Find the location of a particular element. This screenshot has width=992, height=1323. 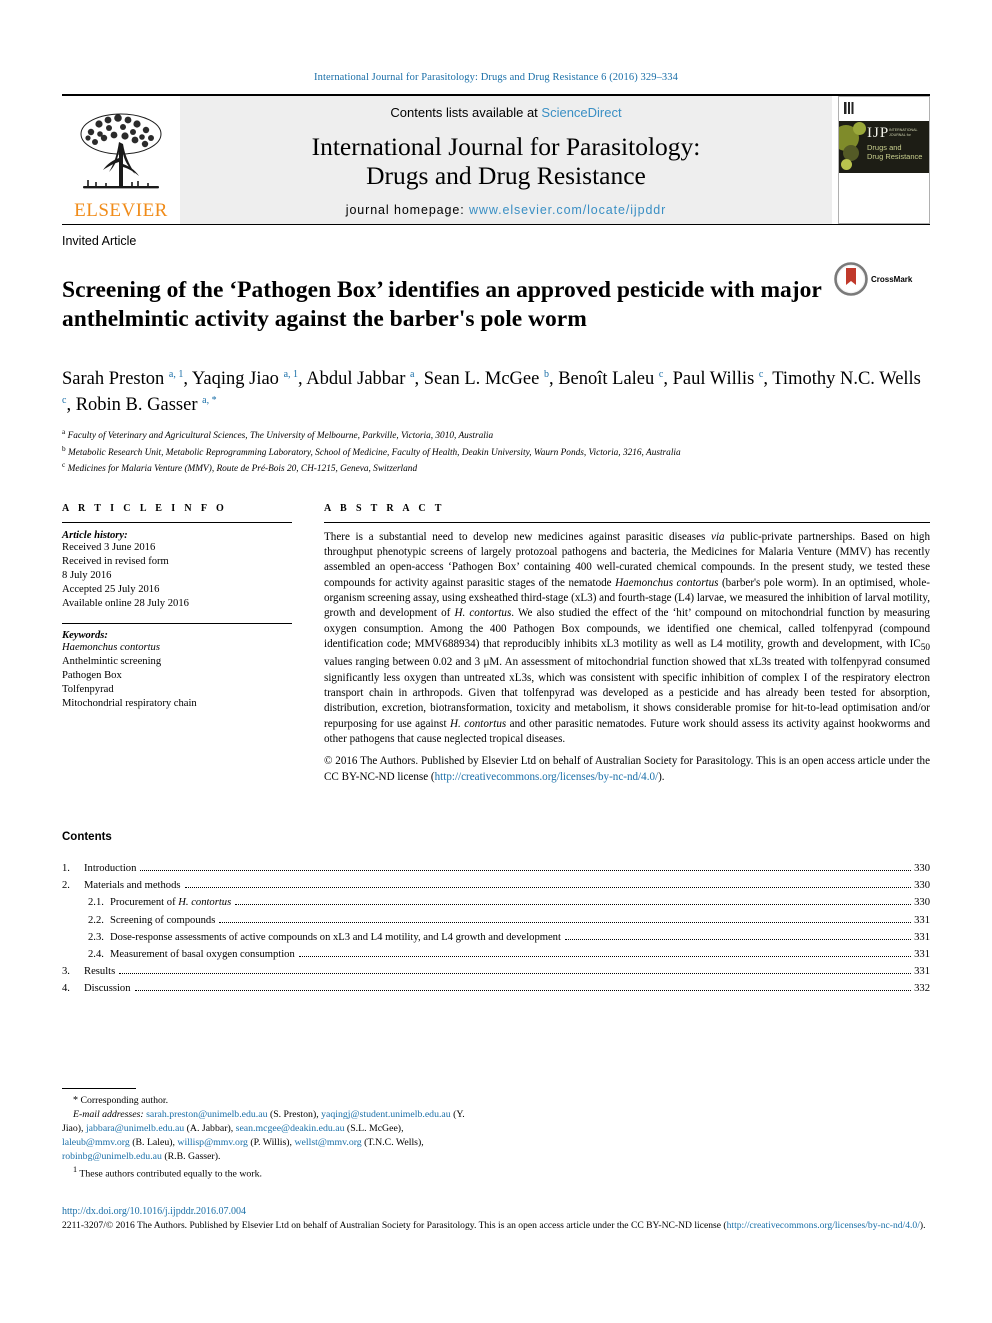

journal-title-line2: Drugs and Drug Resistance is located at coordinates (506, 175).